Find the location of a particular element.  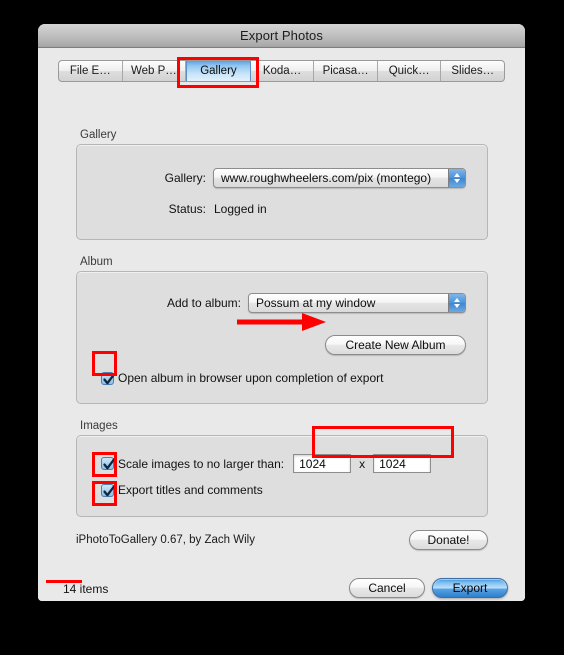

donate-button: Donate! is located at coordinates (448, 540).